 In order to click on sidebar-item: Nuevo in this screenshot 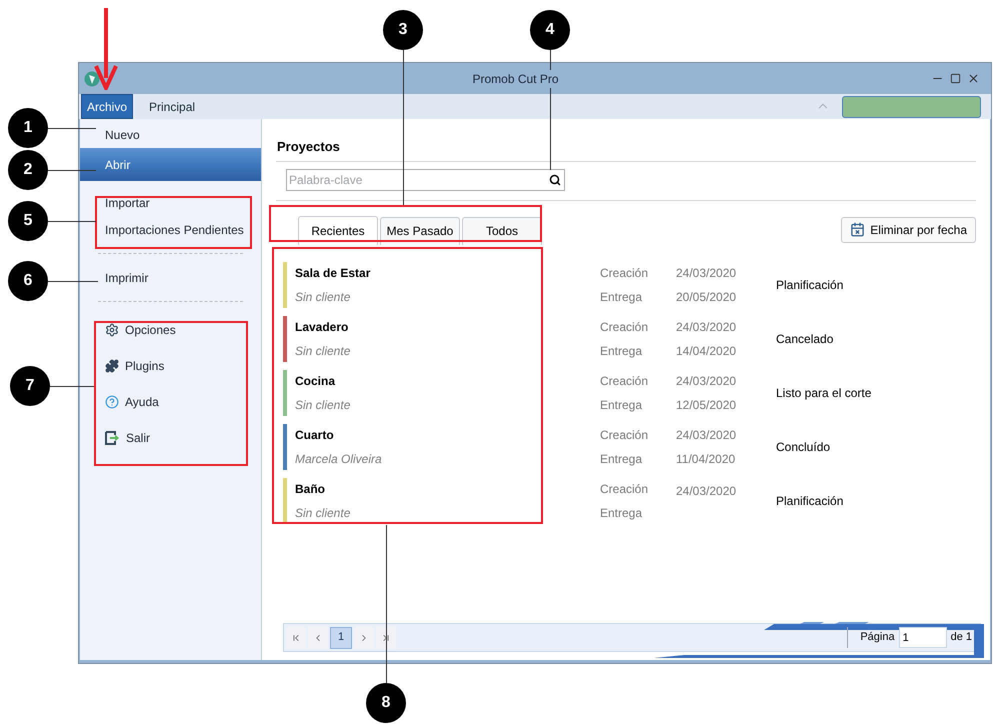, I will do `click(170, 134)`.